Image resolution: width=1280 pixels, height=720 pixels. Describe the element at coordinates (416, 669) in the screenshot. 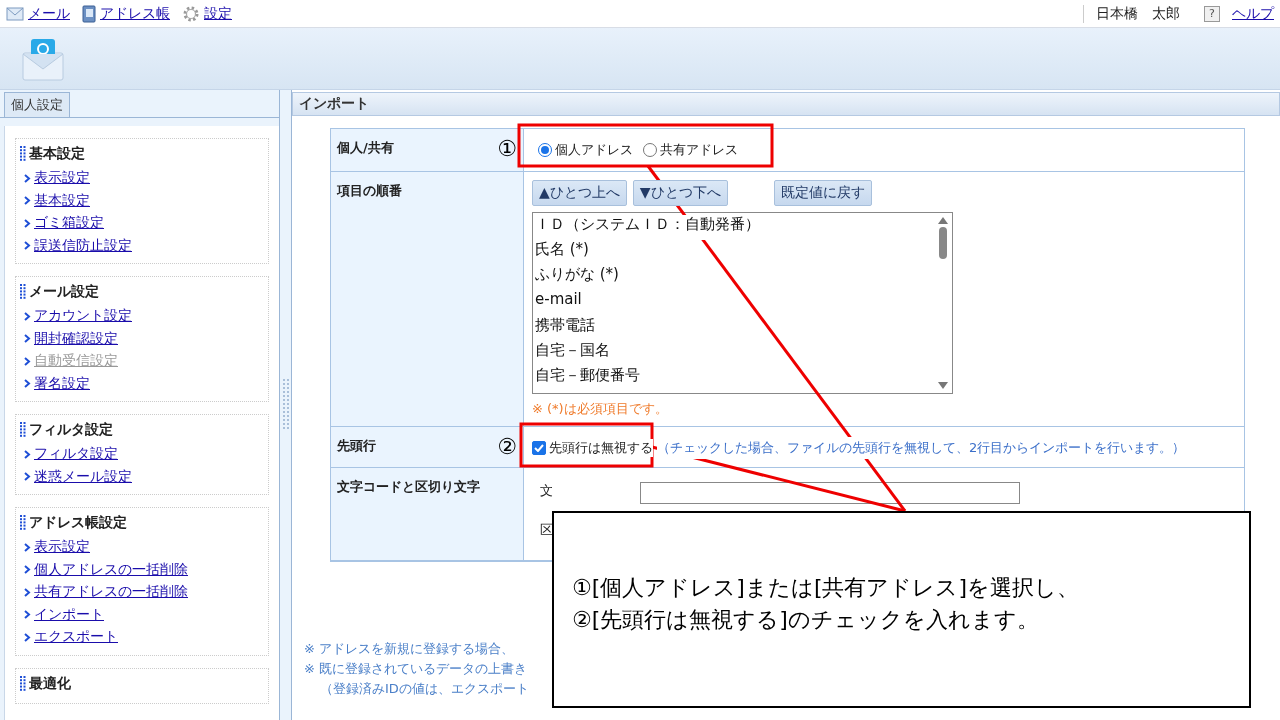

I see `note-text: ※ 既に登録されているデータの上書き` at that location.